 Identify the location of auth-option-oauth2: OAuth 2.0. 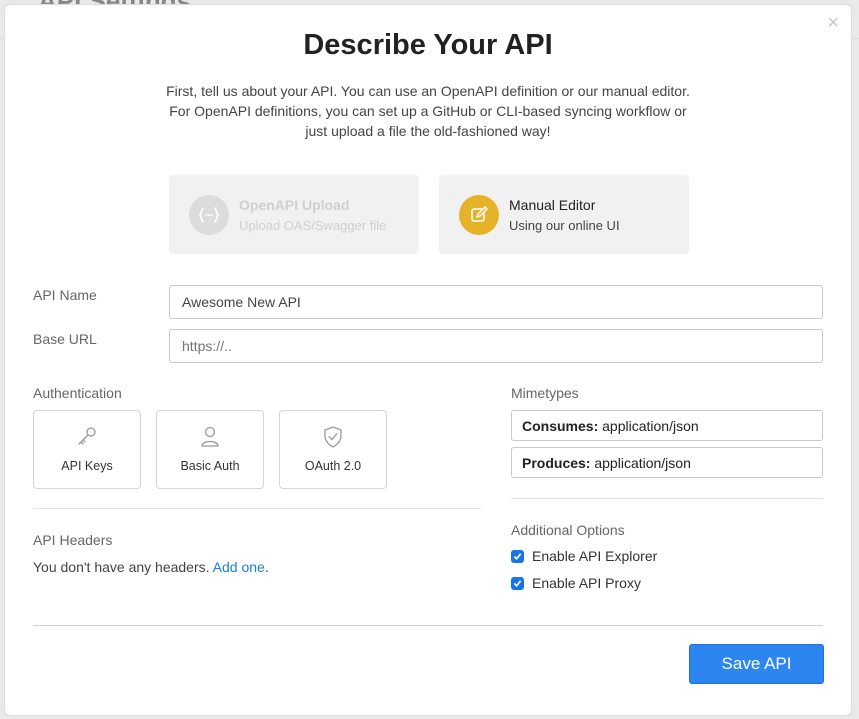
(333, 449).